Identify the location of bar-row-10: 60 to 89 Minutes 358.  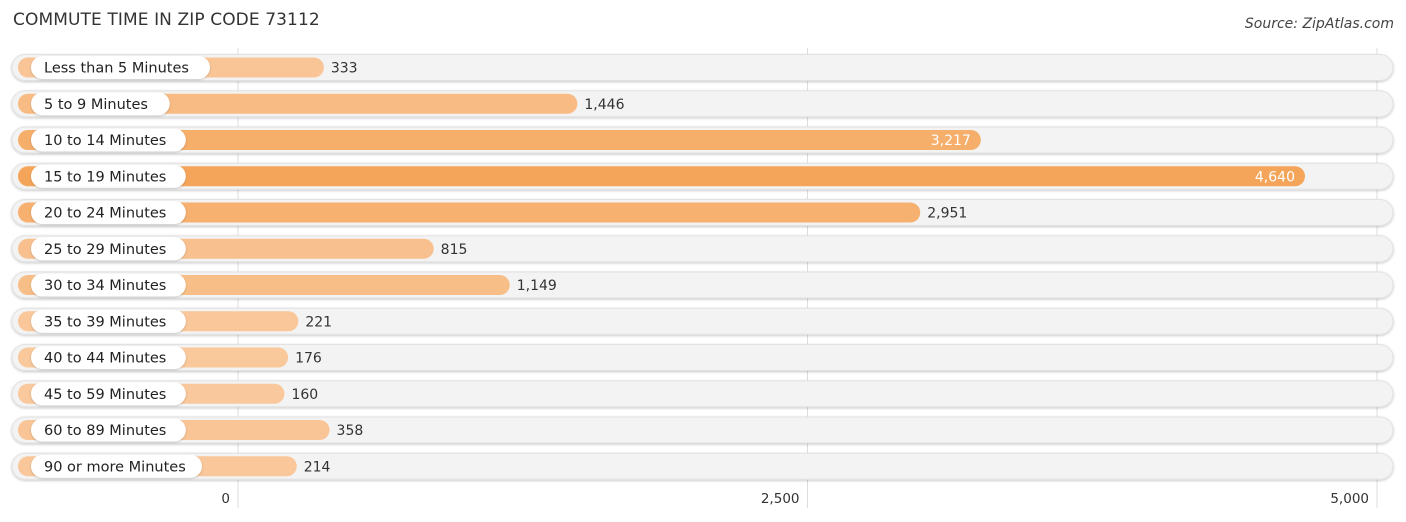
(702, 430).